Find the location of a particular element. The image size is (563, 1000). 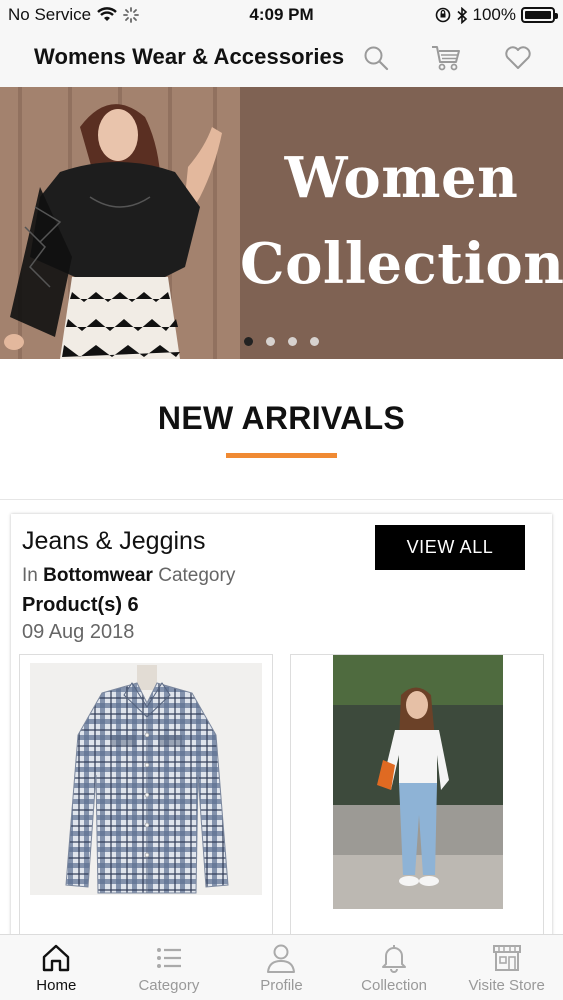

section-title: NEW ARRIVALS is located at coordinates (281, 418).